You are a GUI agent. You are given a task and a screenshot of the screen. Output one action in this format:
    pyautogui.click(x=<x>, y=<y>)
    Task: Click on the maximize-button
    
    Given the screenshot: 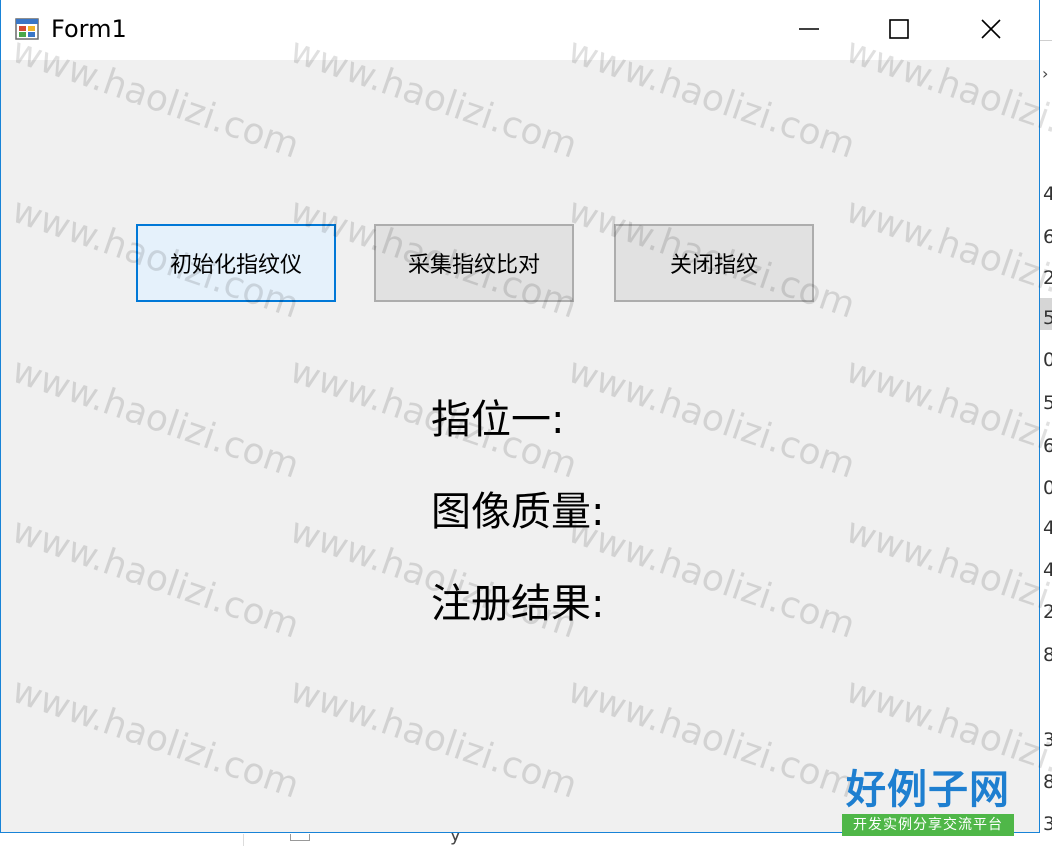 What is the action you would take?
    pyautogui.click(x=899, y=29)
    